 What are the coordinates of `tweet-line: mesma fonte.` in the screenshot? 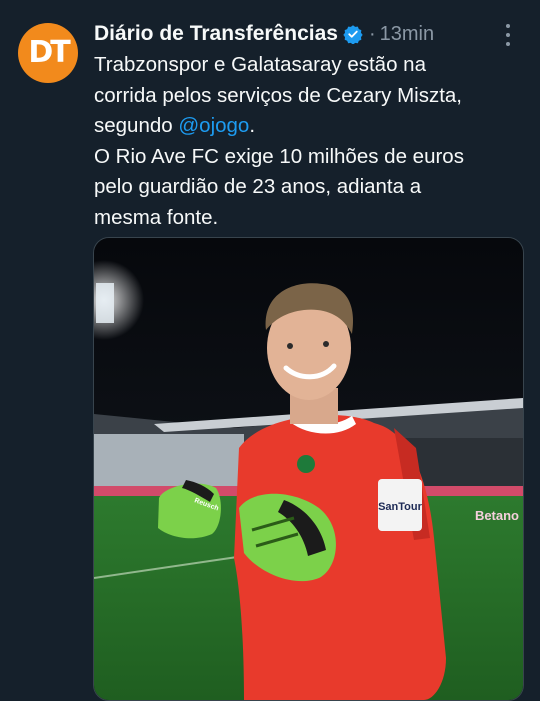 It's located at (156, 217).